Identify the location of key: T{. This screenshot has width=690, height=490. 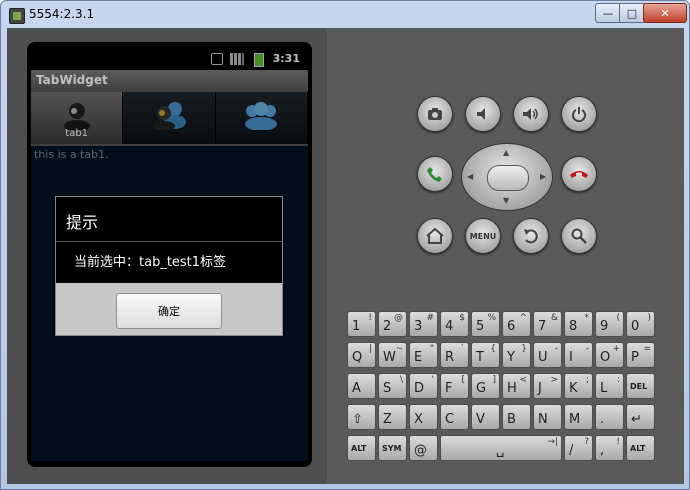
(485, 355).